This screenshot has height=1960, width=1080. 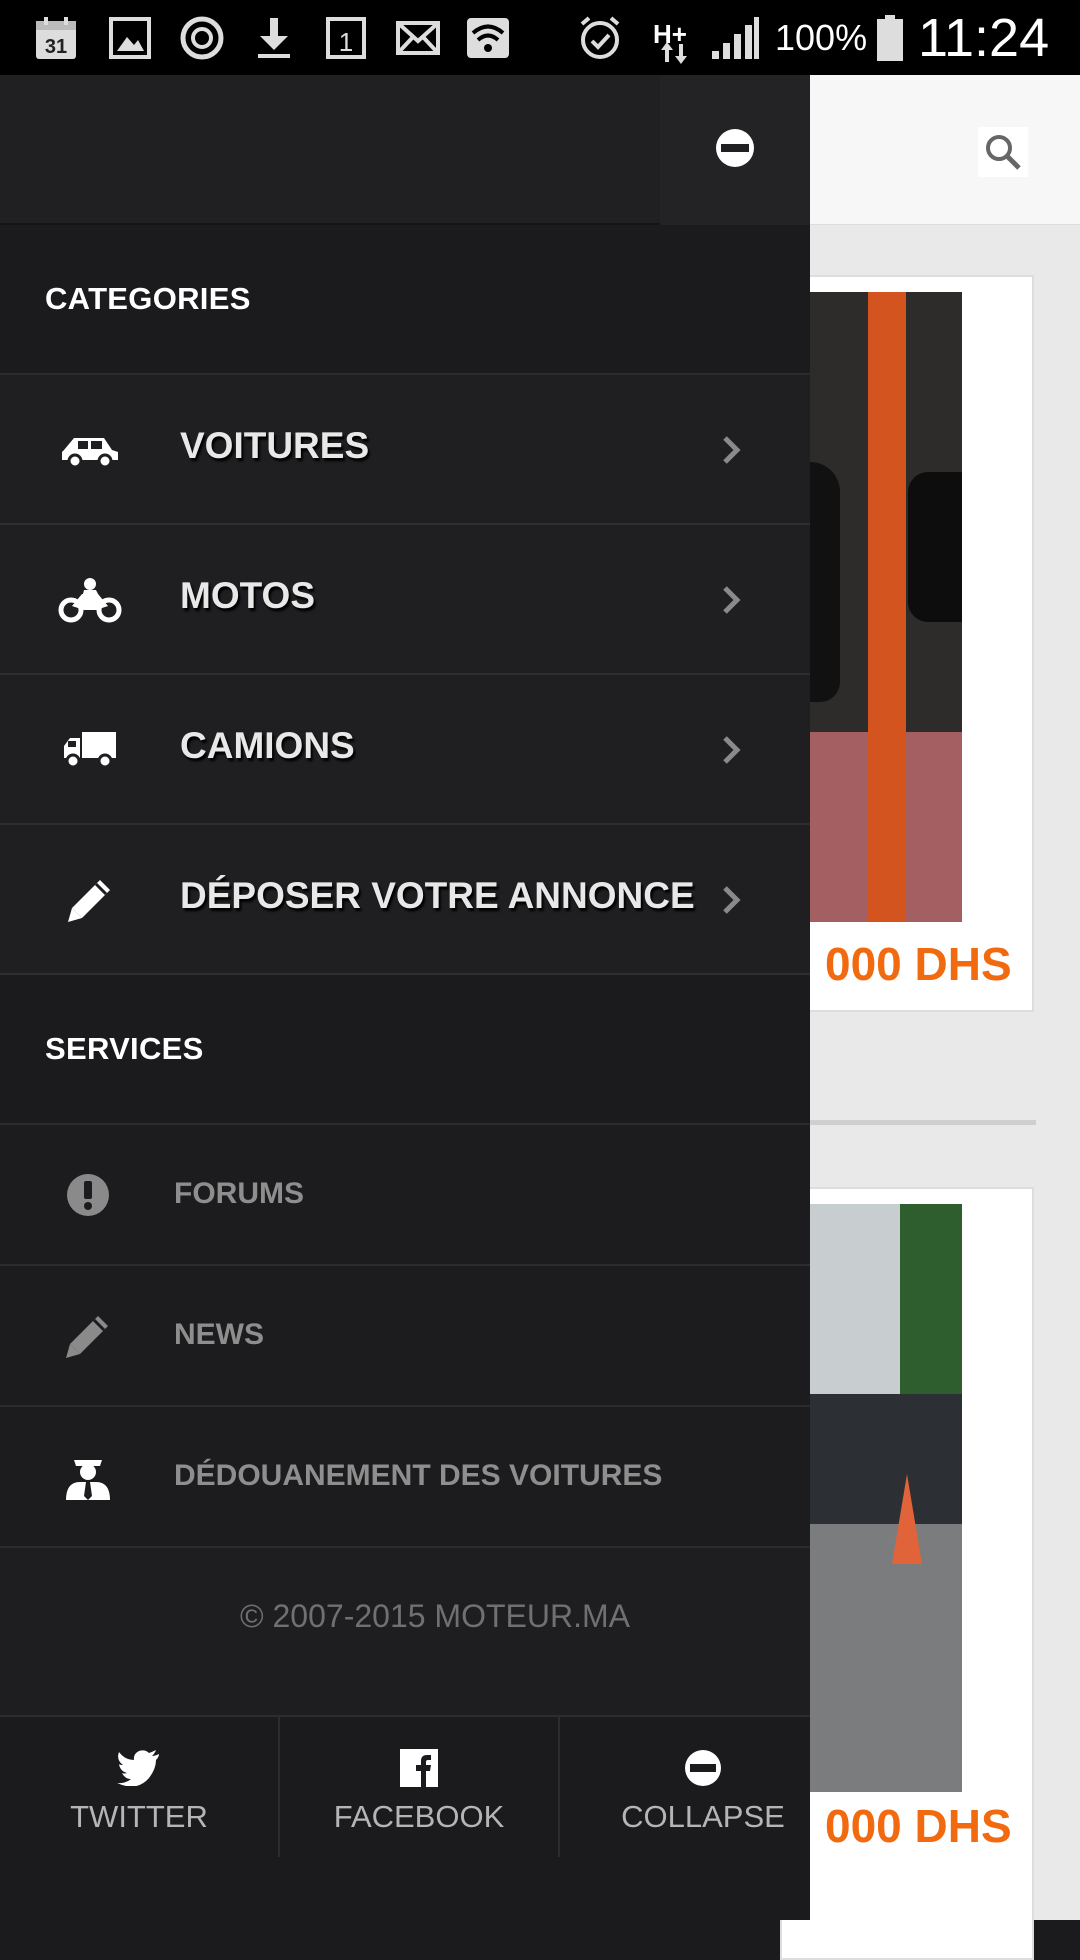 What do you see at coordinates (984, 38) in the screenshot?
I see `clock: 11:24` at bounding box center [984, 38].